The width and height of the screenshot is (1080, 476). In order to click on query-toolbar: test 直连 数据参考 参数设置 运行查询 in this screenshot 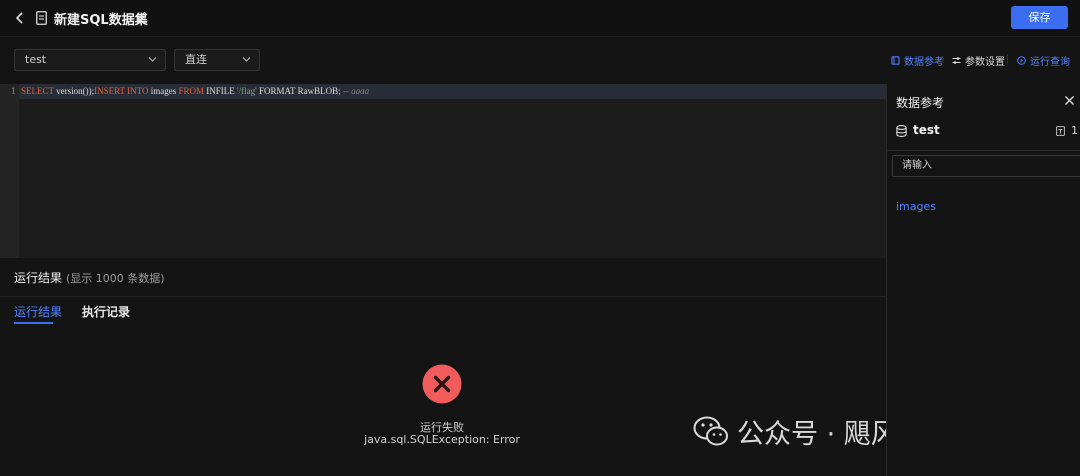, I will do `click(540, 59)`.